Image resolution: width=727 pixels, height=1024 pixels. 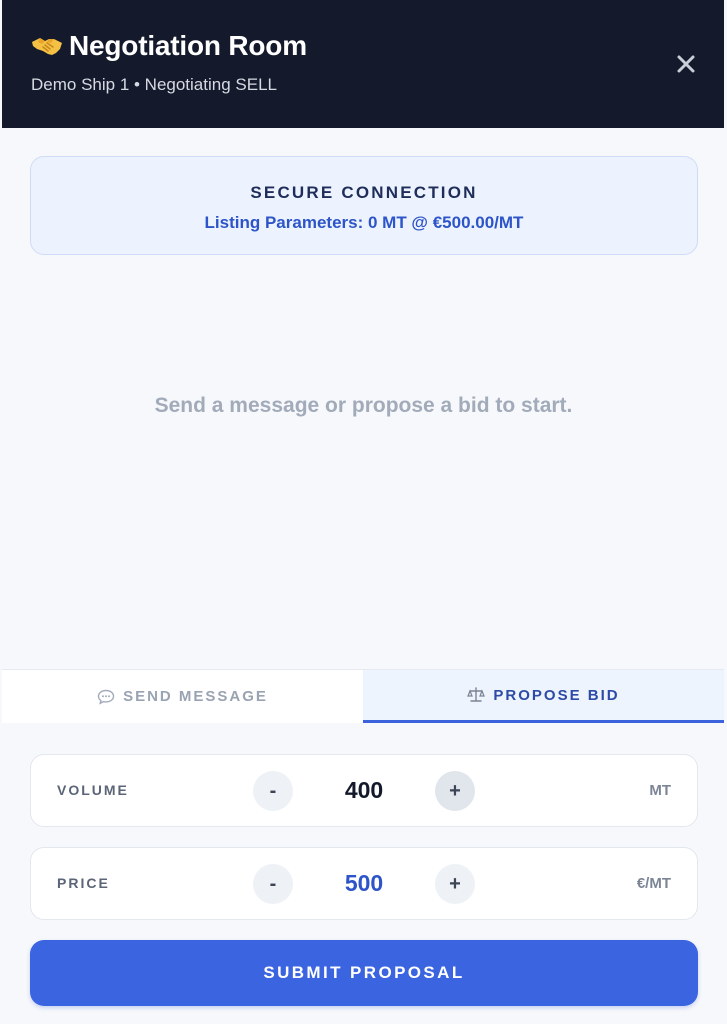 What do you see at coordinates (455, 884) in the screenshot?
I see `price-increment-button: +` at bounding box center [455, 884].